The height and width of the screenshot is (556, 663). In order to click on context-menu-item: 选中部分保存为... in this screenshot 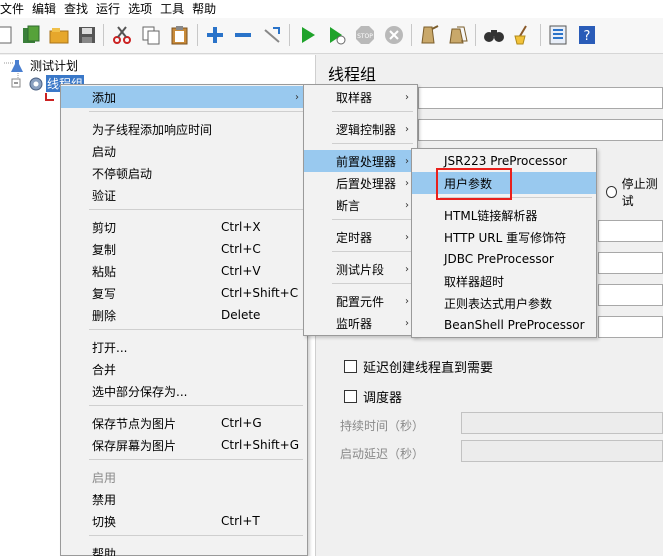, I will do `click(184, 391)`.